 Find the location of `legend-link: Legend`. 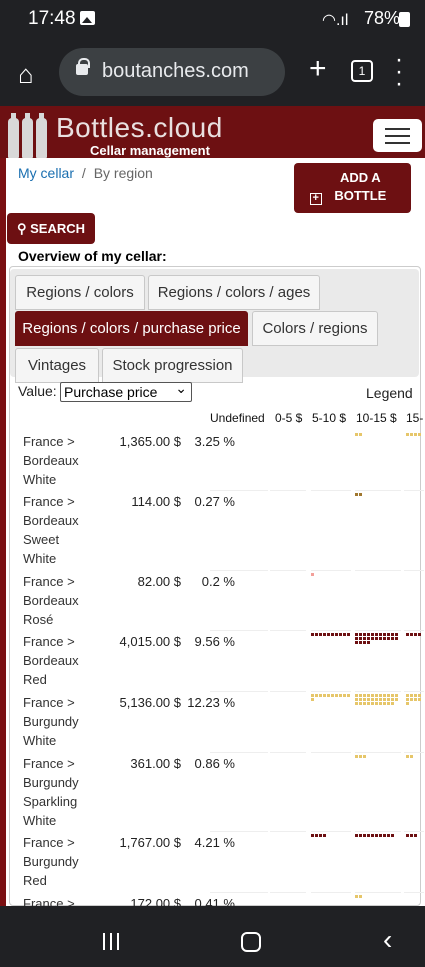

legend-link: Legend is located at coordinates (389, 393).